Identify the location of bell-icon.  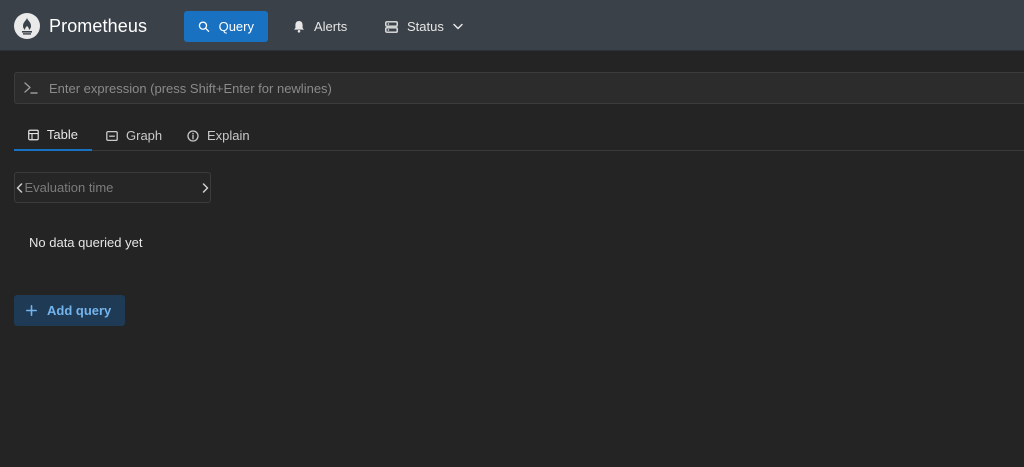
(299, 27).